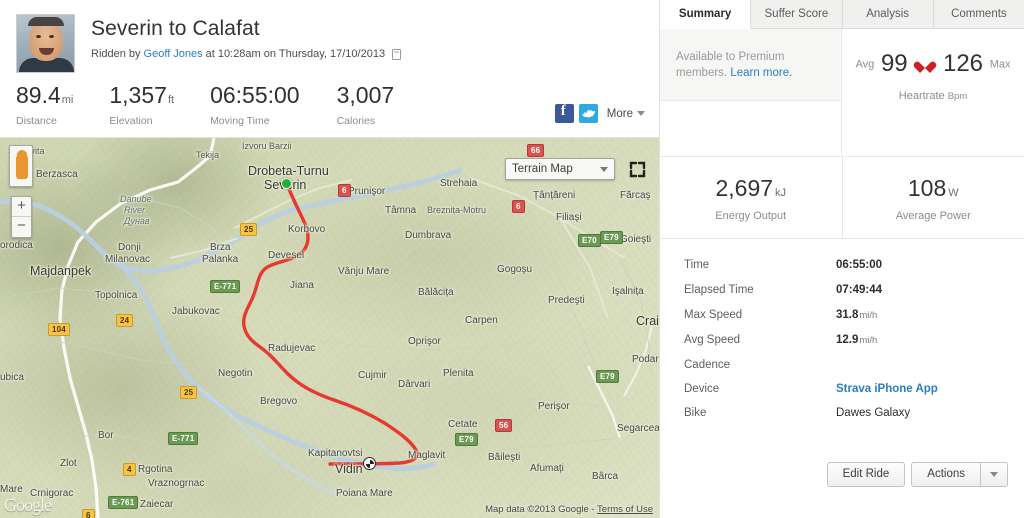  Describe the element at coordinates (11, 489) in the screenshot. I see `map-place-label: Mare` at that location.